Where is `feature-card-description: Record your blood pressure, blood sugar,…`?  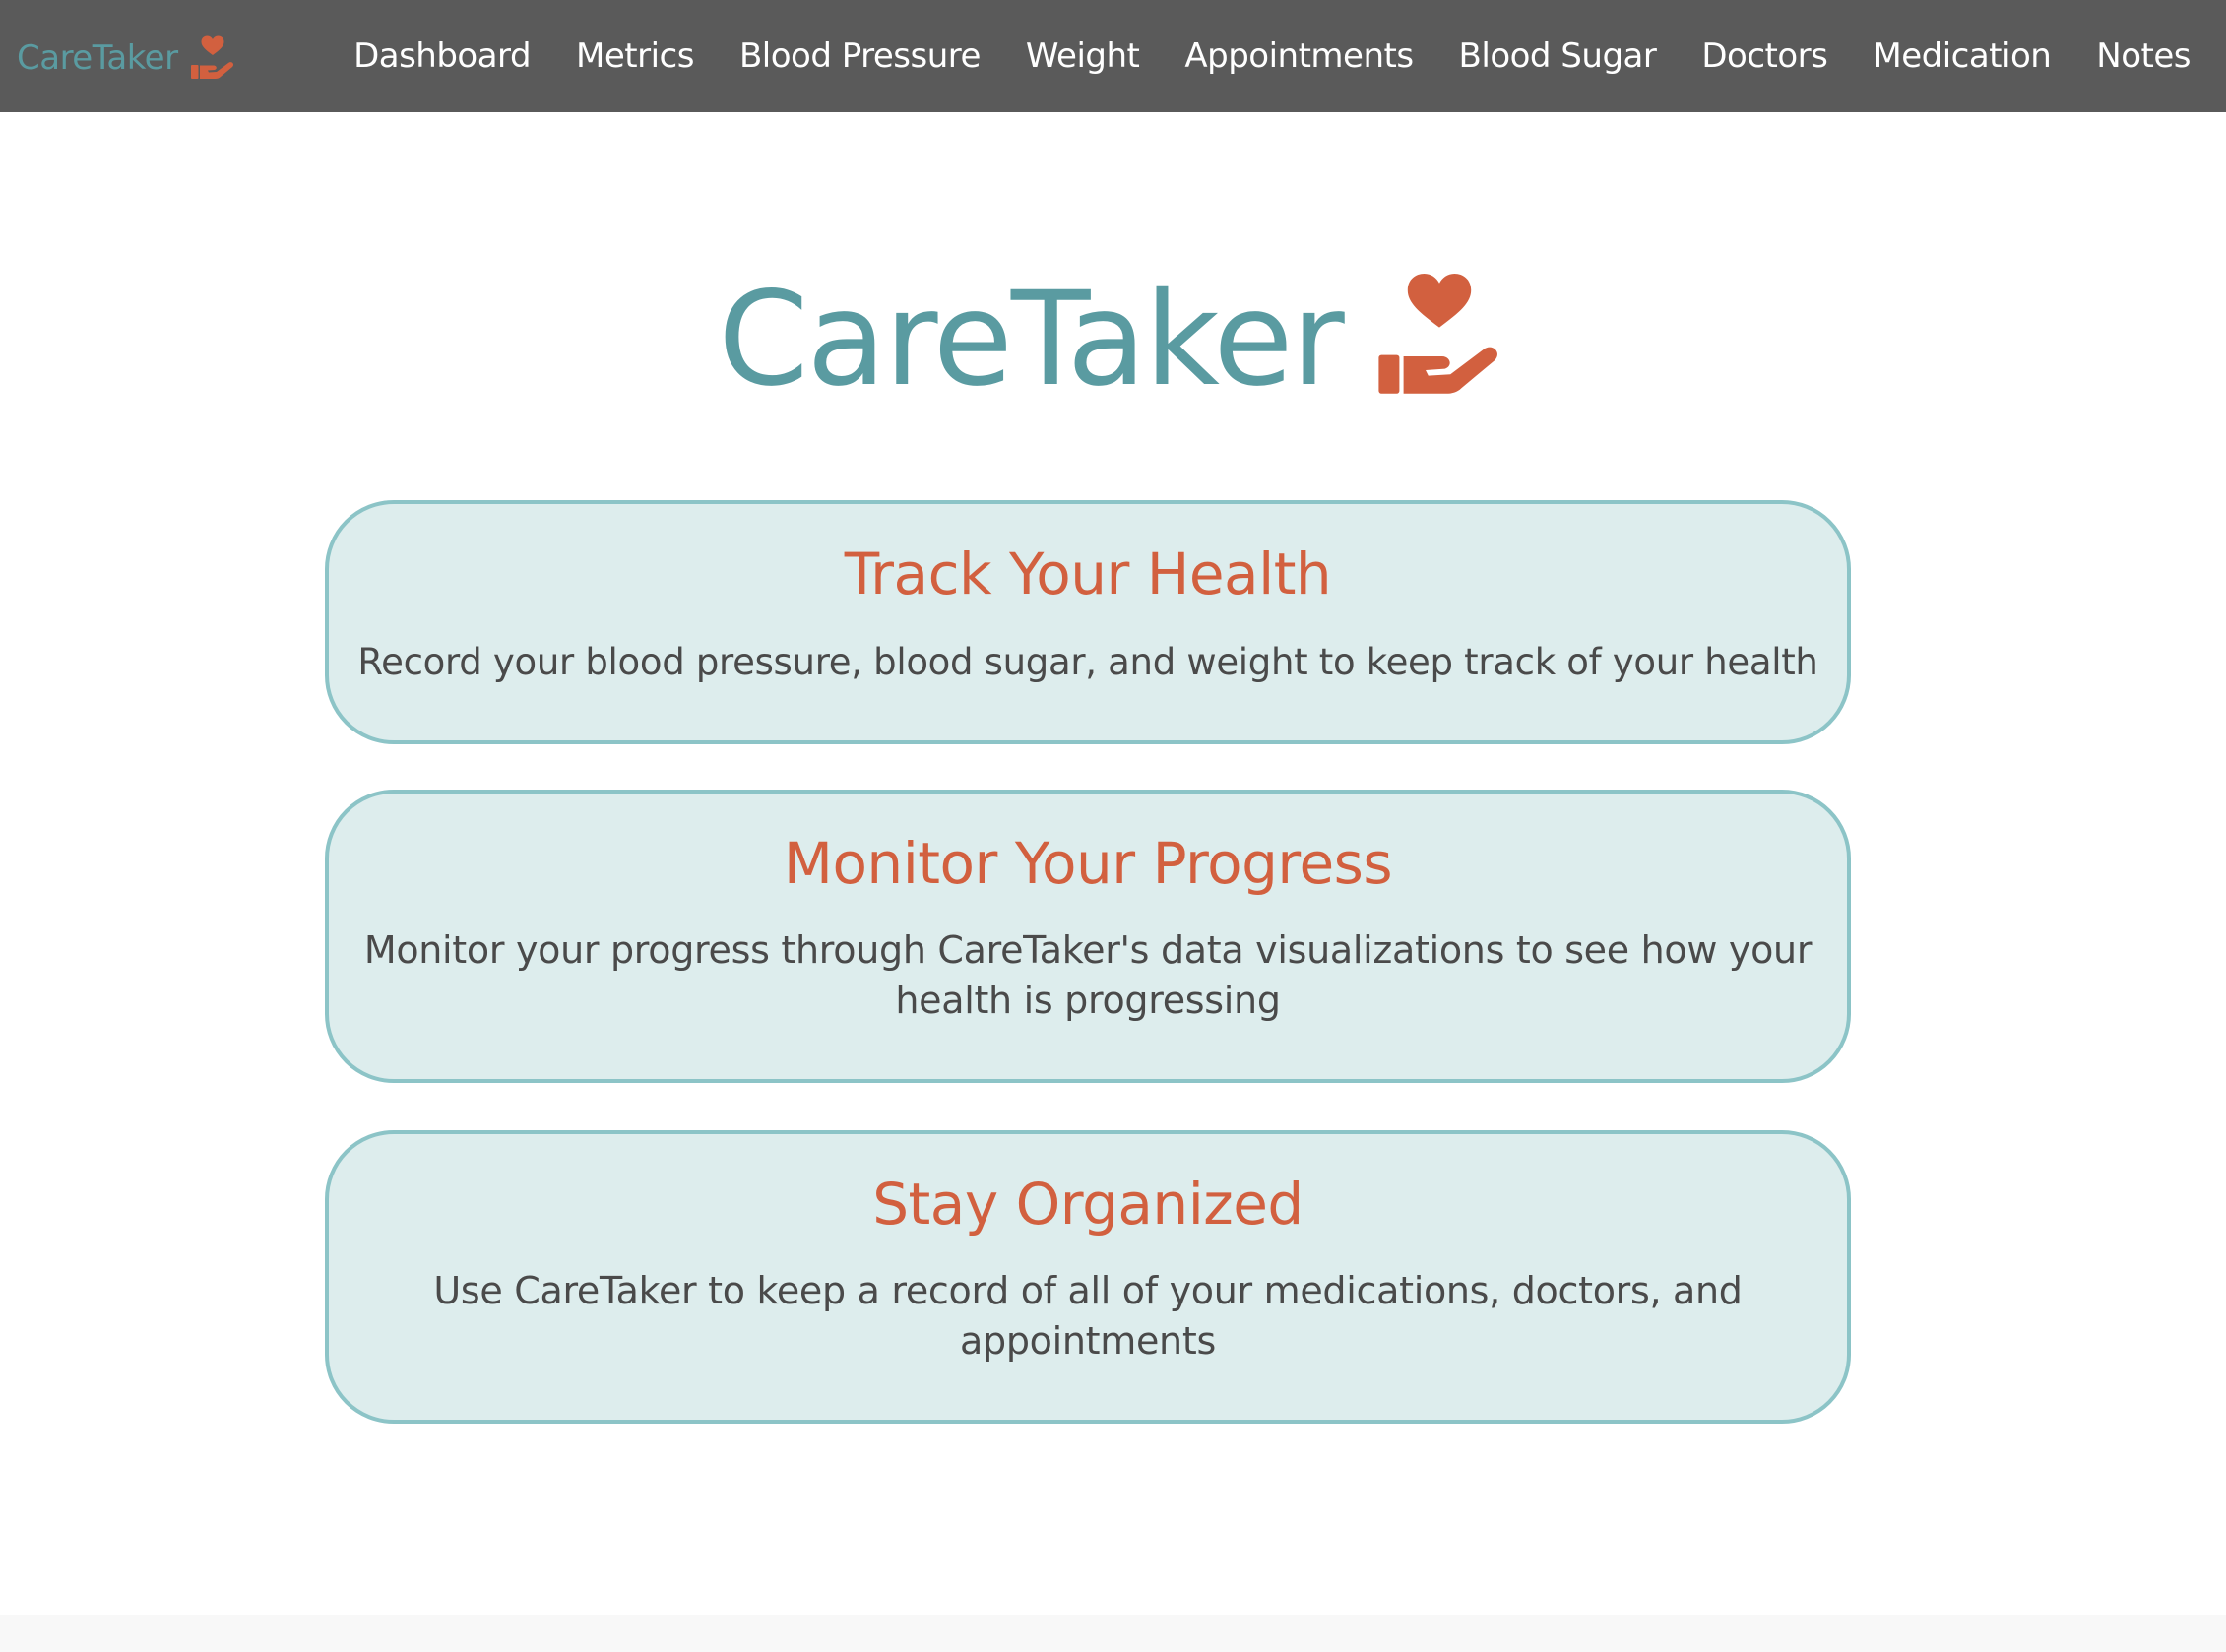 feature-card-description: Record your blood pressure, blood sugar,… is located at coordinates (1088, 661).